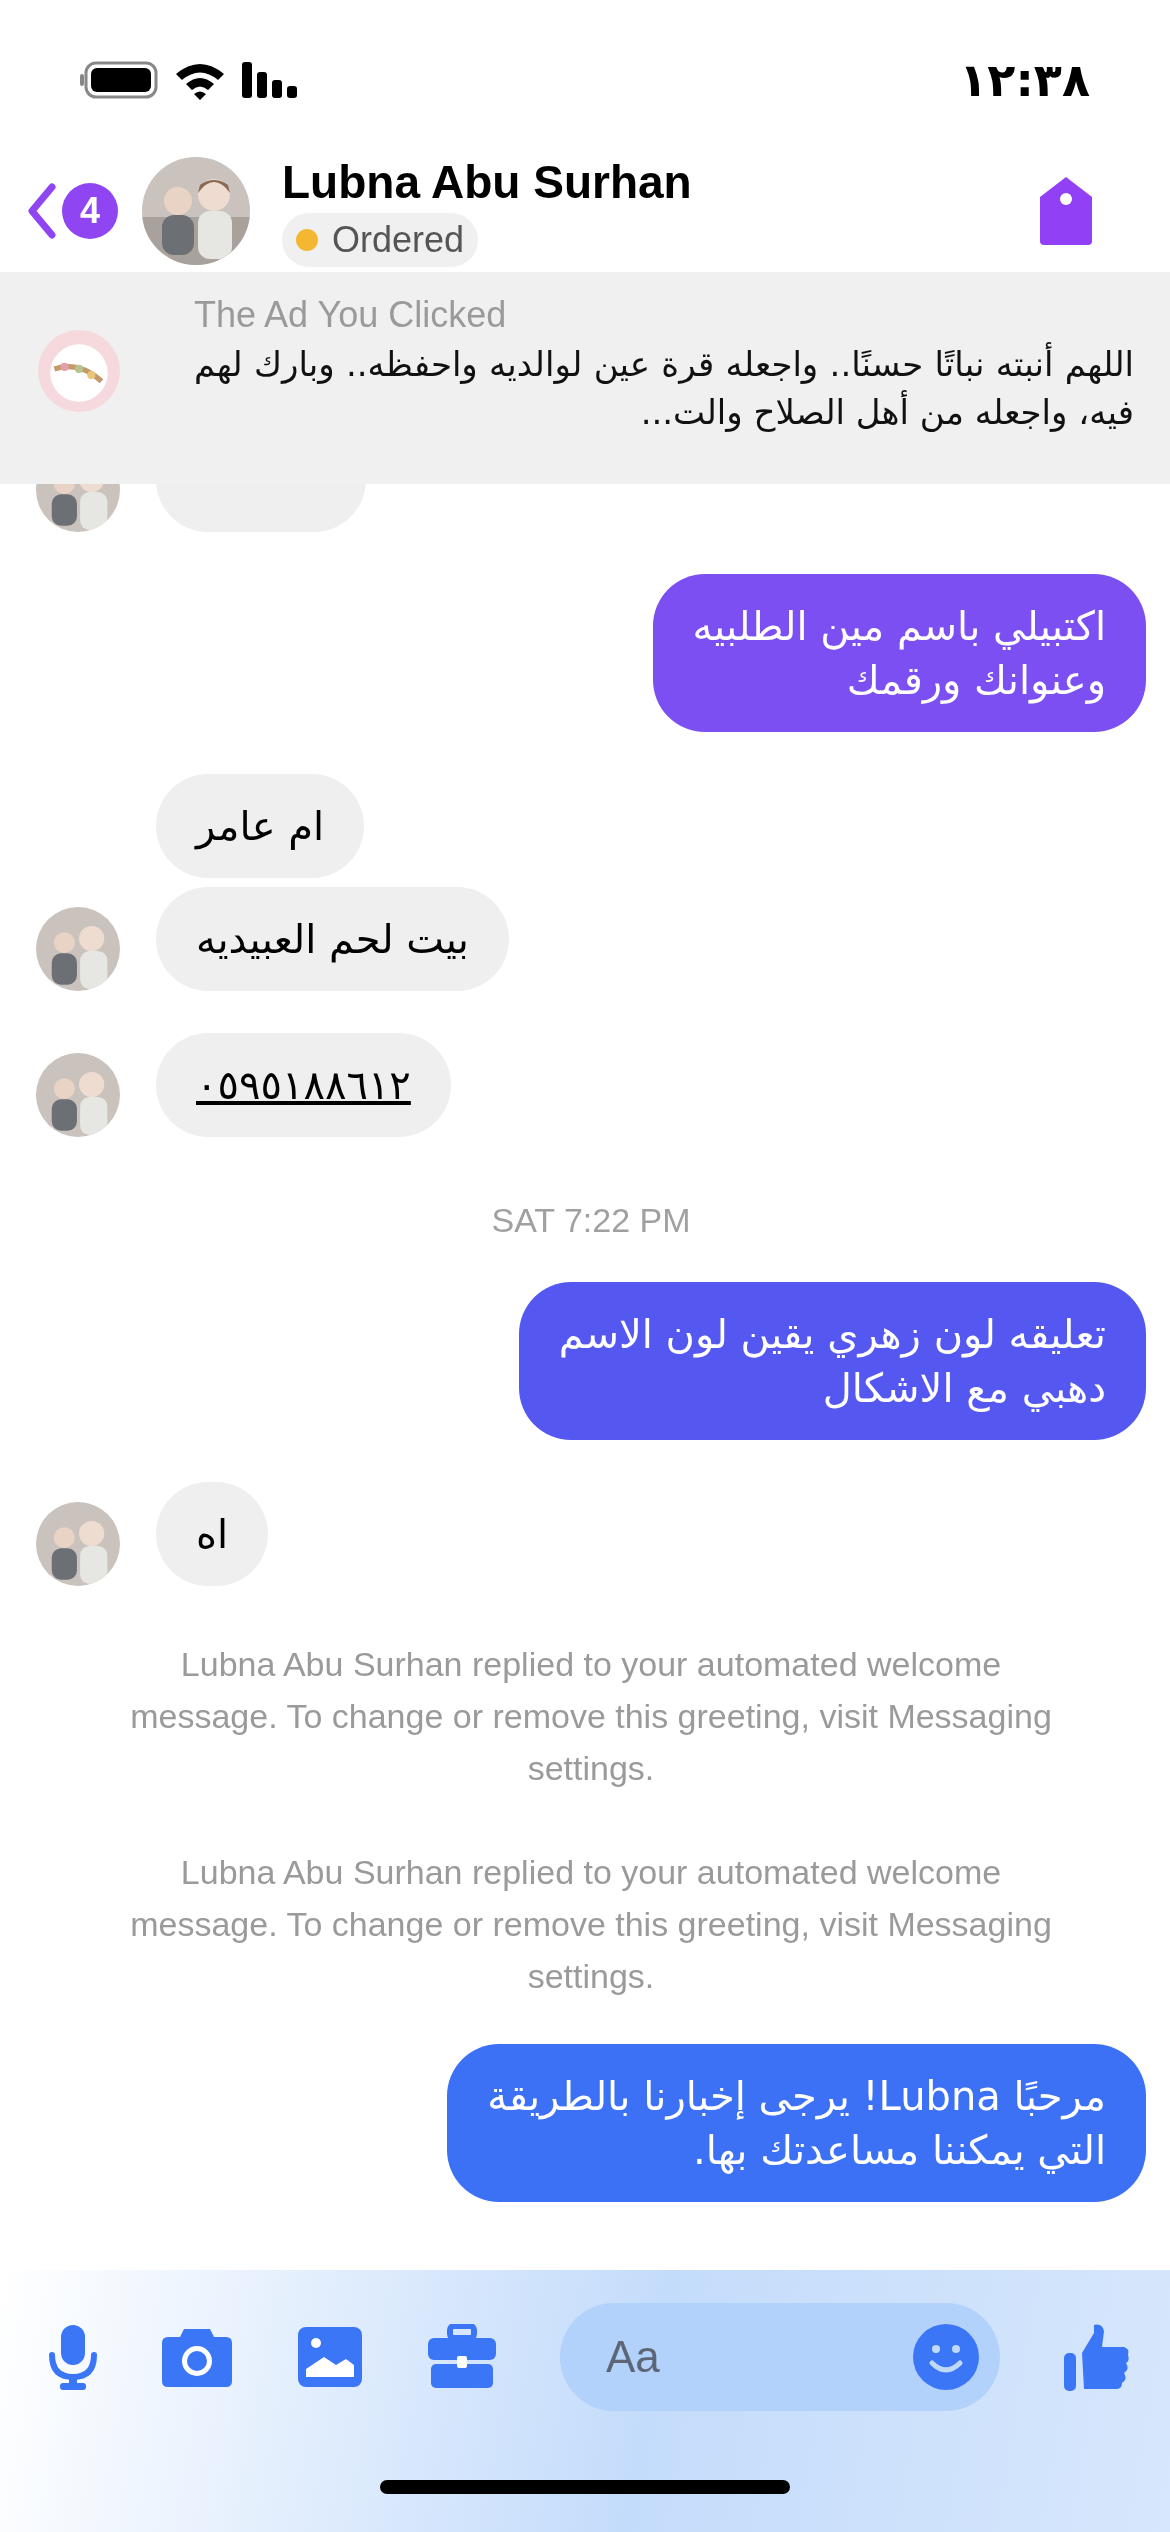  Describe the element at coordinates (380, 240) in the screenshot. I see `order-label: Ordered` at that location.